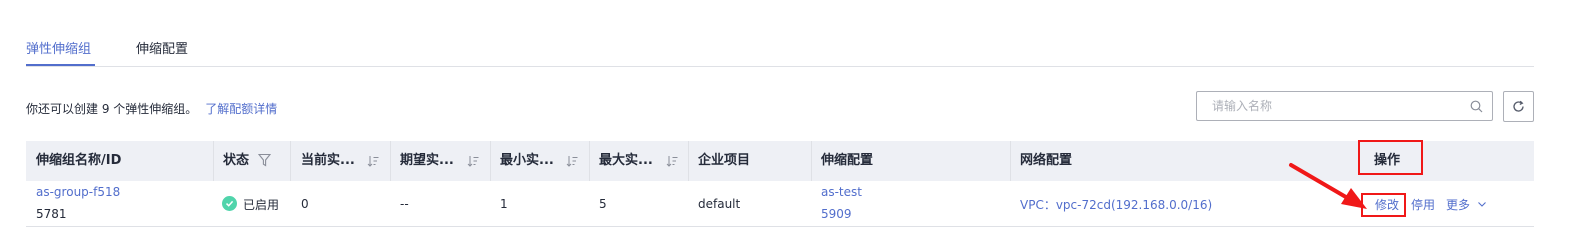 The width and height of the screenshot is (1581, 251). I want to click on check-circle-icon, so click(229, 203).